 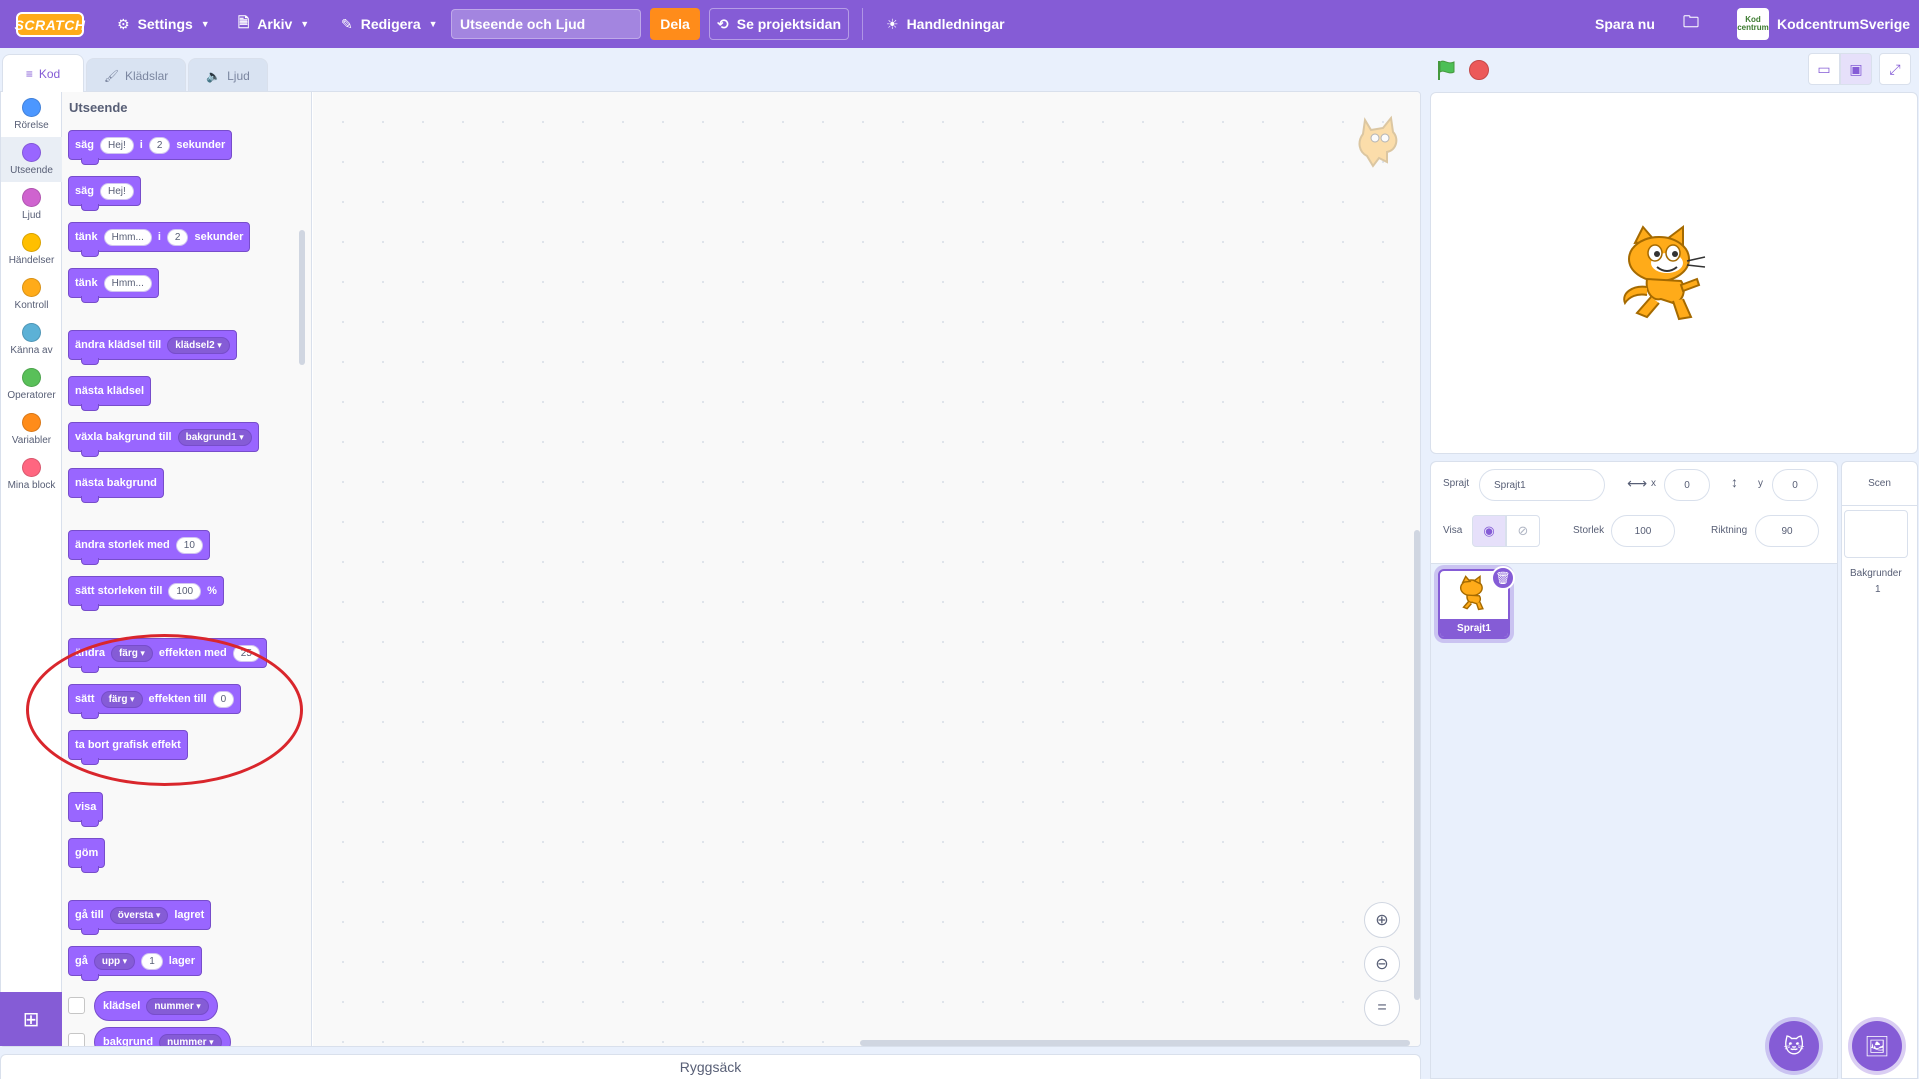 I want to click on y-input: 0, so click(x=1795, y=485).